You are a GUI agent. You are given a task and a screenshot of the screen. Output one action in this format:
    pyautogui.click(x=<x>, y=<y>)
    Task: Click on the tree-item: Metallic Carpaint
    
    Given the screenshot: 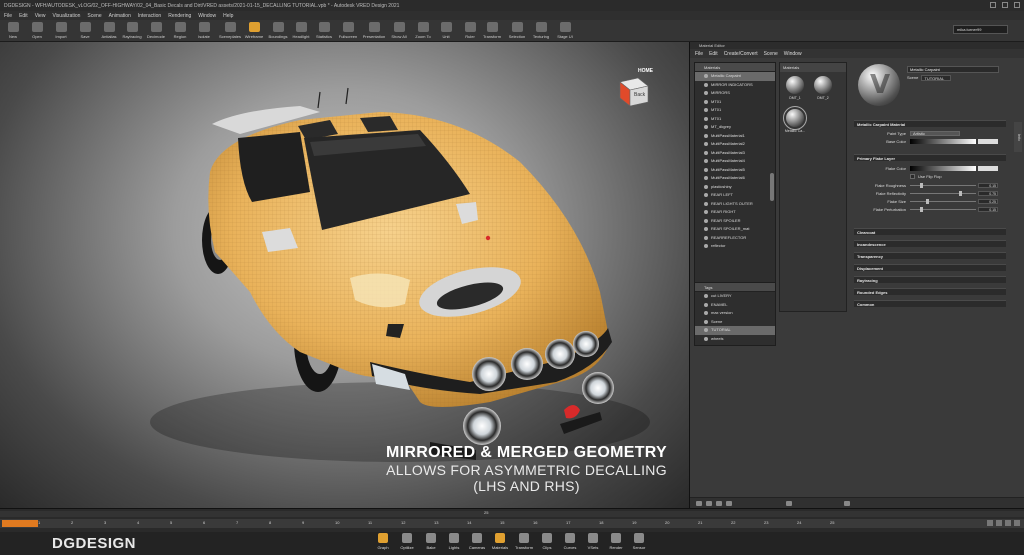 What is the action you would take?
    pyautogui.click(x=735, y=76)
    